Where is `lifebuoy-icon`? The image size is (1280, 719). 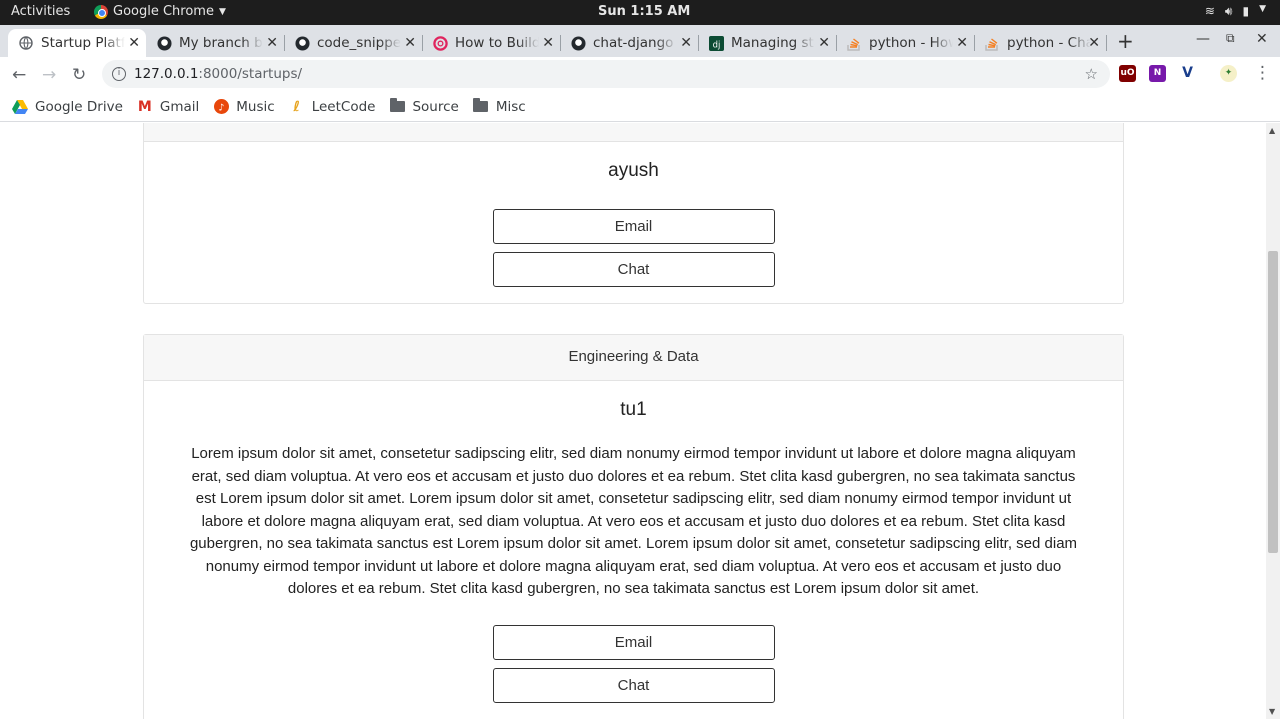
lifebuoy-icon is located at coordinates (440, 43).